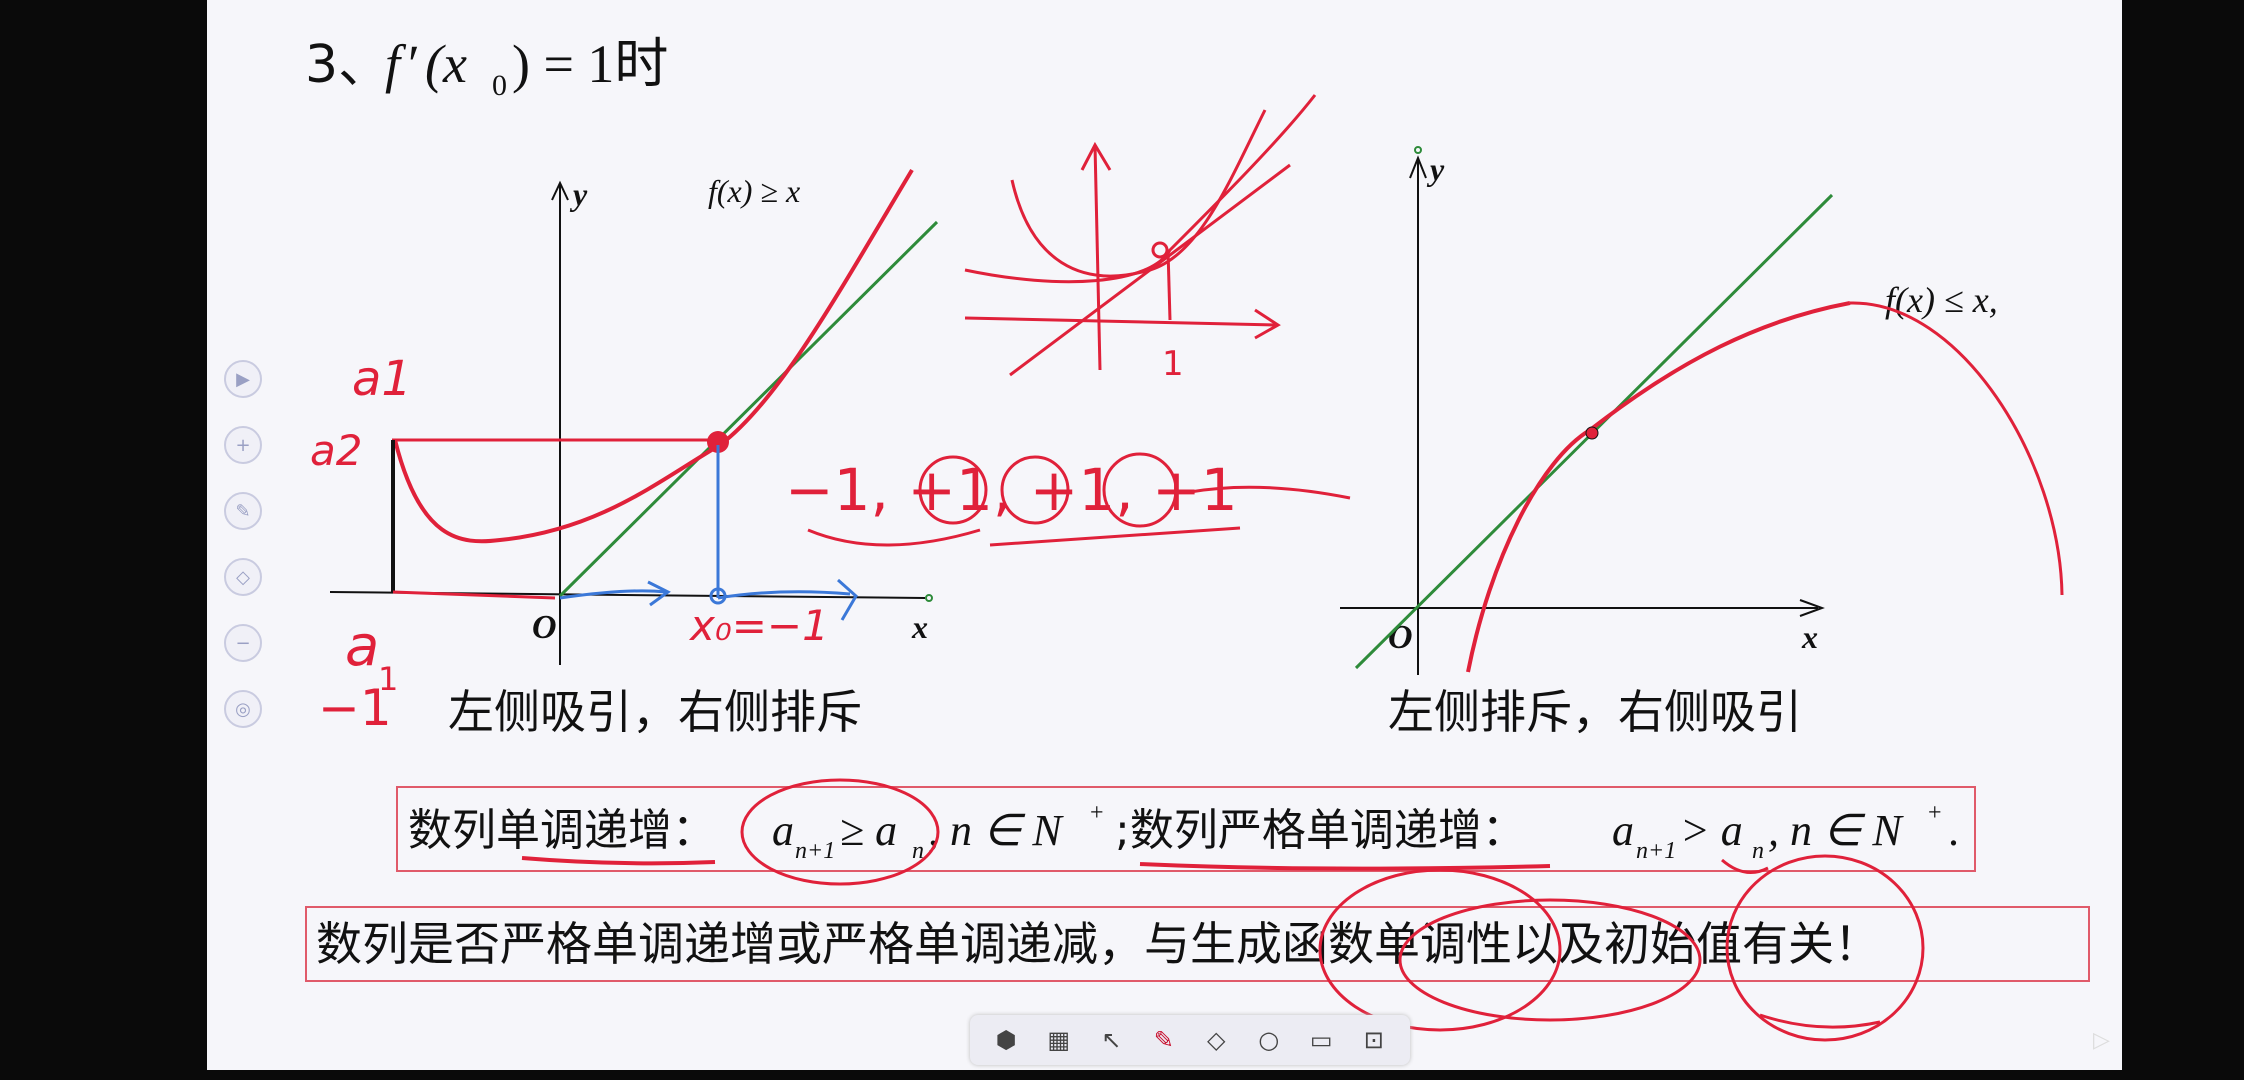 The image size is (2244, 1080). Describe the element at coordinates (1623, 830) in the screenshot. I see `box1-formula-b: a` at that location.